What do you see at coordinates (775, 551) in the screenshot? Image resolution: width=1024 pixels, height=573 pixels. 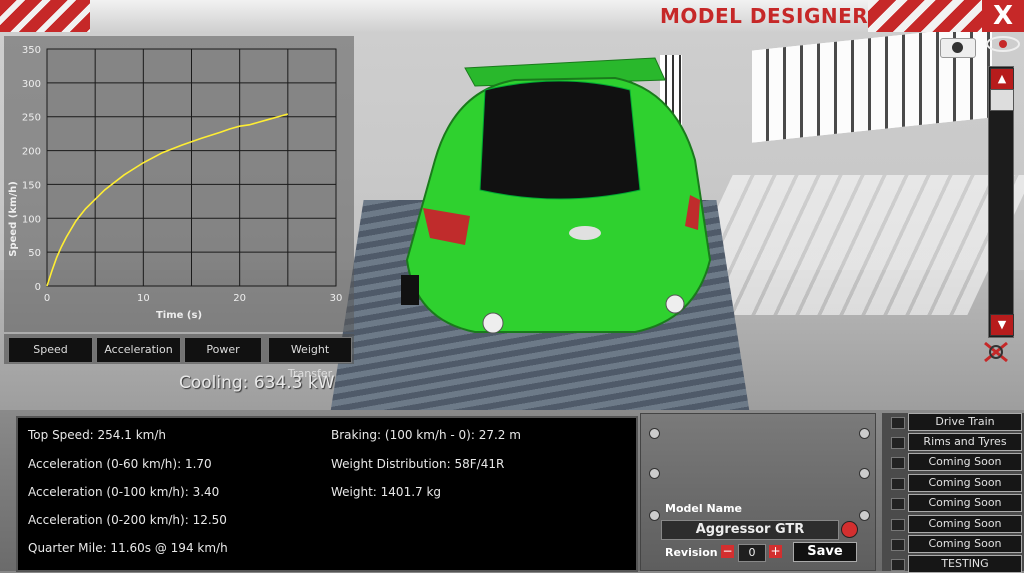 I see `revision-increment-button: +` at bounding box center [775, 551].